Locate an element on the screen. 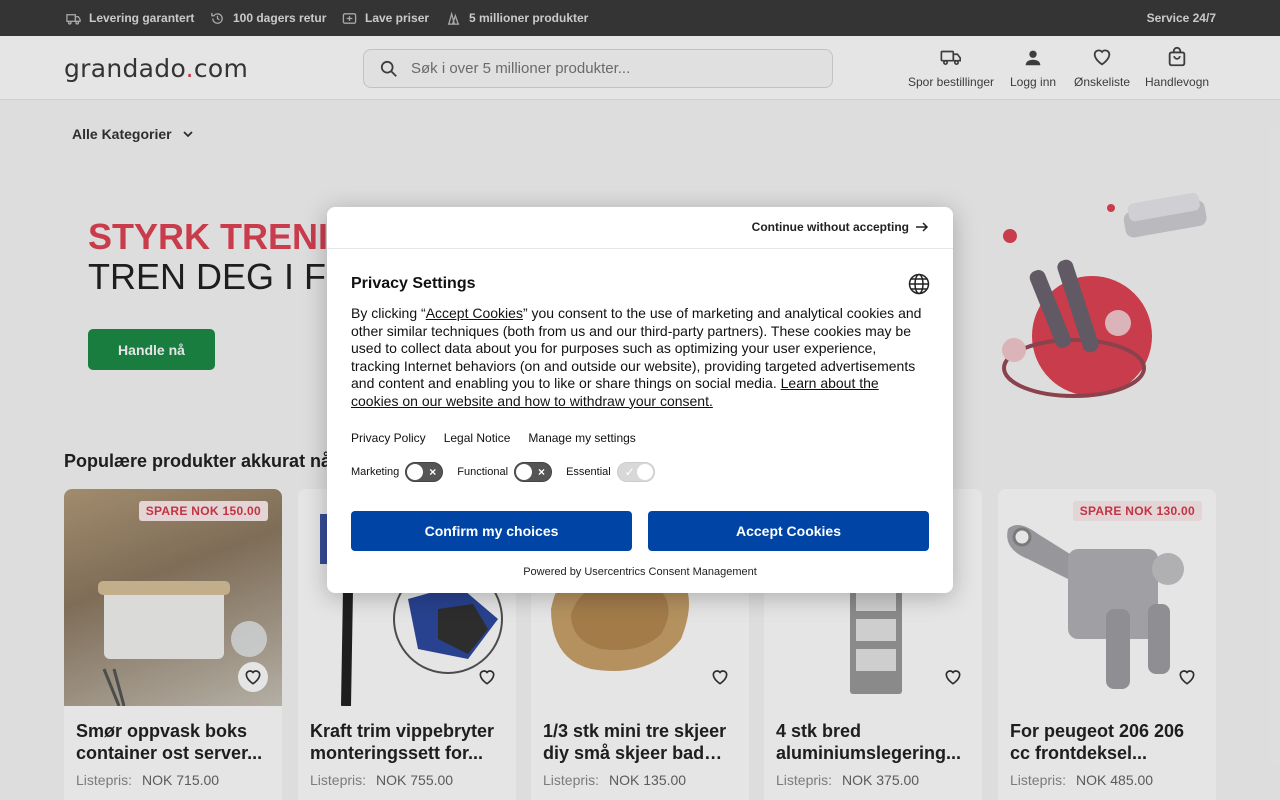 The width and height of the screenshot is (1280, 800). marketing-toggle: × is located at coordinates (424, 472).